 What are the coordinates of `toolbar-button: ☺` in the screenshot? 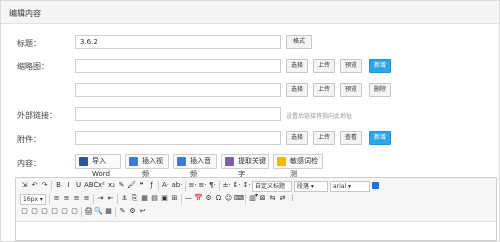 It's located at (228, 198).